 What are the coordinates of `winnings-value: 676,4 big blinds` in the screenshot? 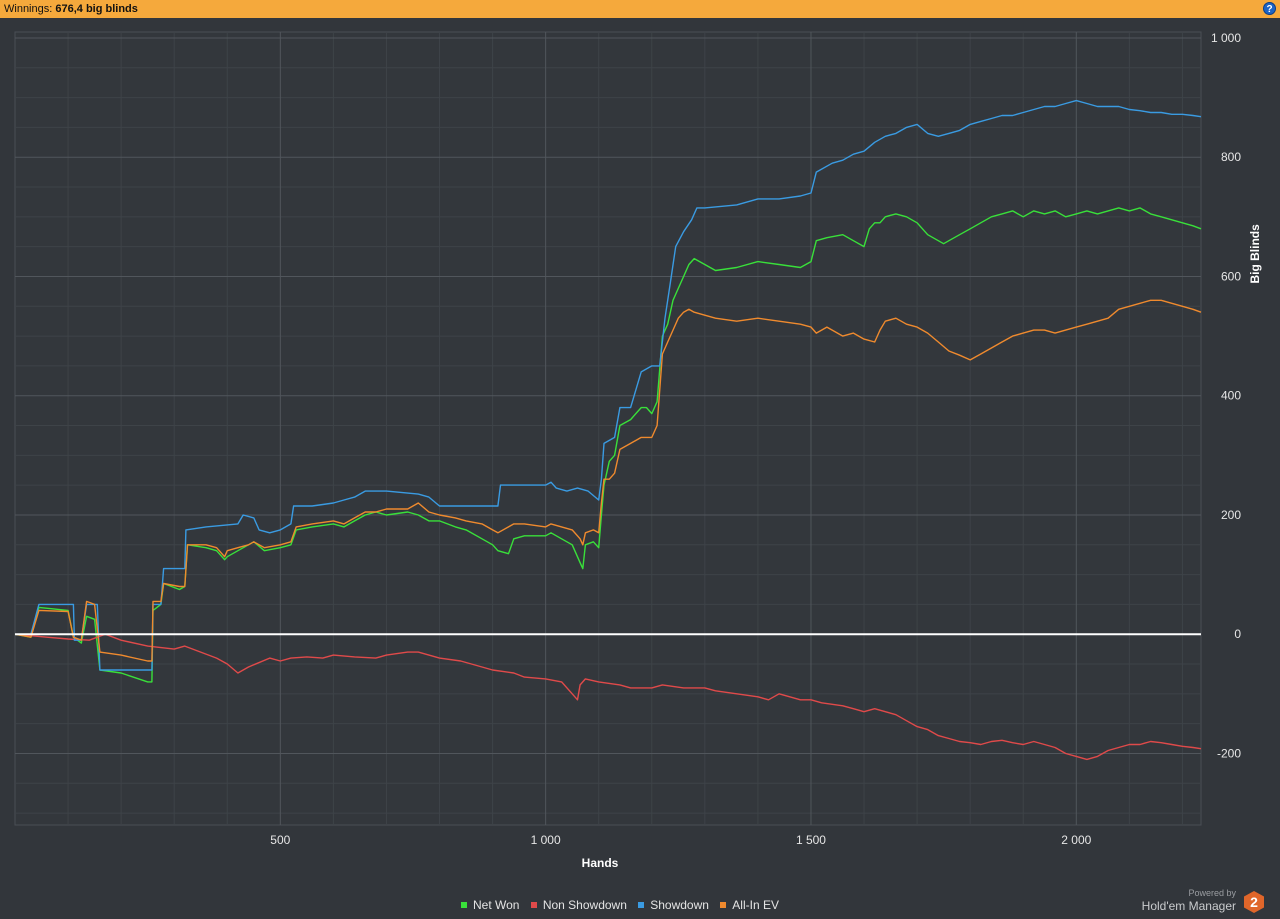 It's located at (96, 9).